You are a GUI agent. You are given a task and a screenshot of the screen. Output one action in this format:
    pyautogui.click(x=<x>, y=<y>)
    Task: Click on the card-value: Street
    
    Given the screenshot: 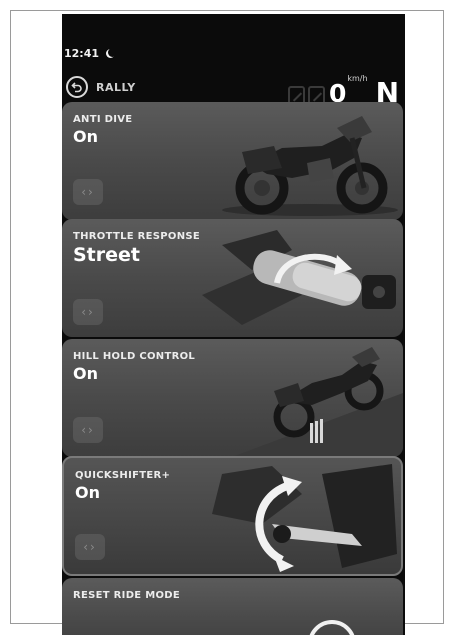 What is the action you would take?
    pyautogui.click(x=106, y=255)
    